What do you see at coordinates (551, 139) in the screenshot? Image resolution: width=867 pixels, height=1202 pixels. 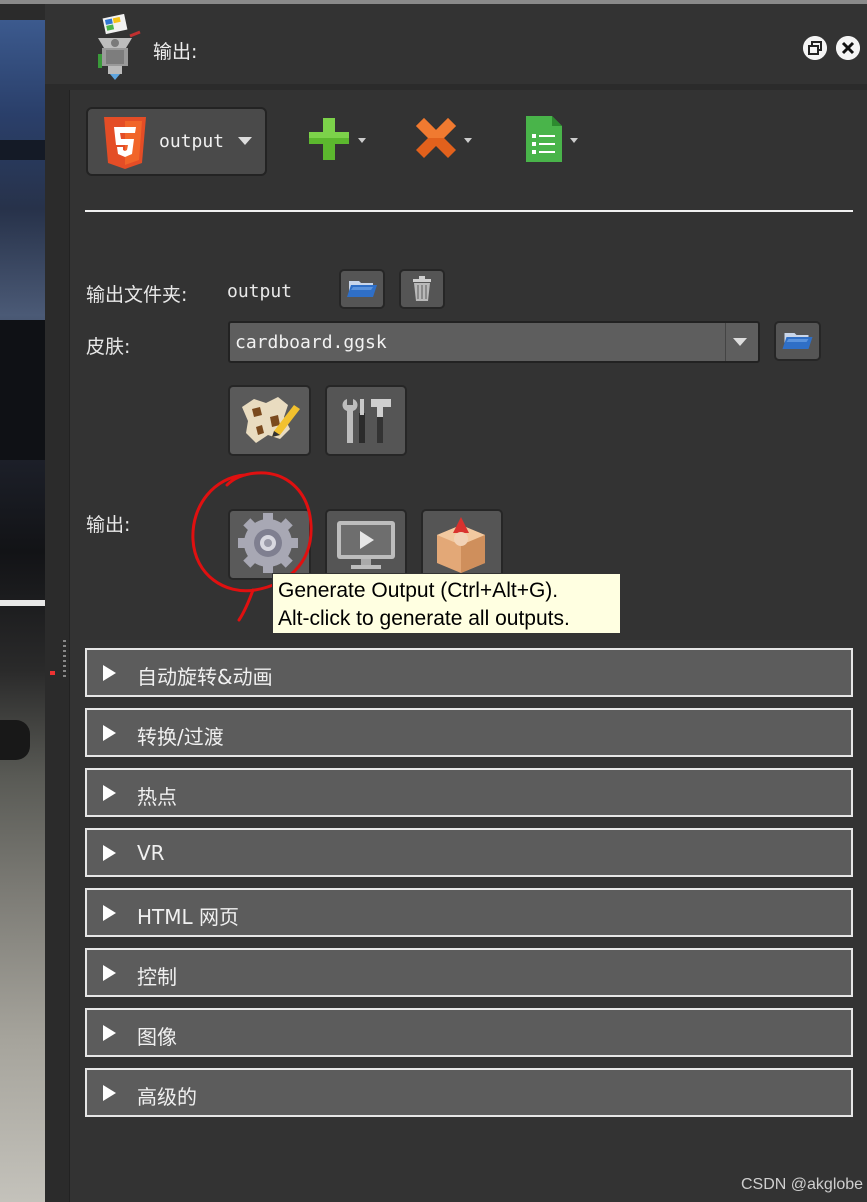 I see `output-settings-document-button` at bounding box center [551, 139].